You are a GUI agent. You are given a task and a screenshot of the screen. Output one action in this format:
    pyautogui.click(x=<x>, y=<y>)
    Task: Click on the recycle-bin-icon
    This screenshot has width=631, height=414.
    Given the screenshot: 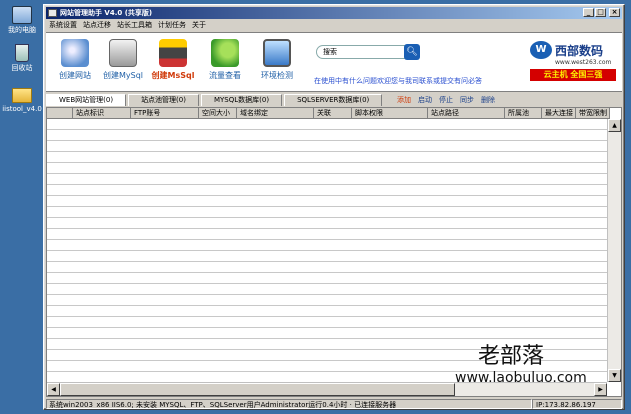 What is the action you would take?
    pyautogui.click(x=22, y=53)
    